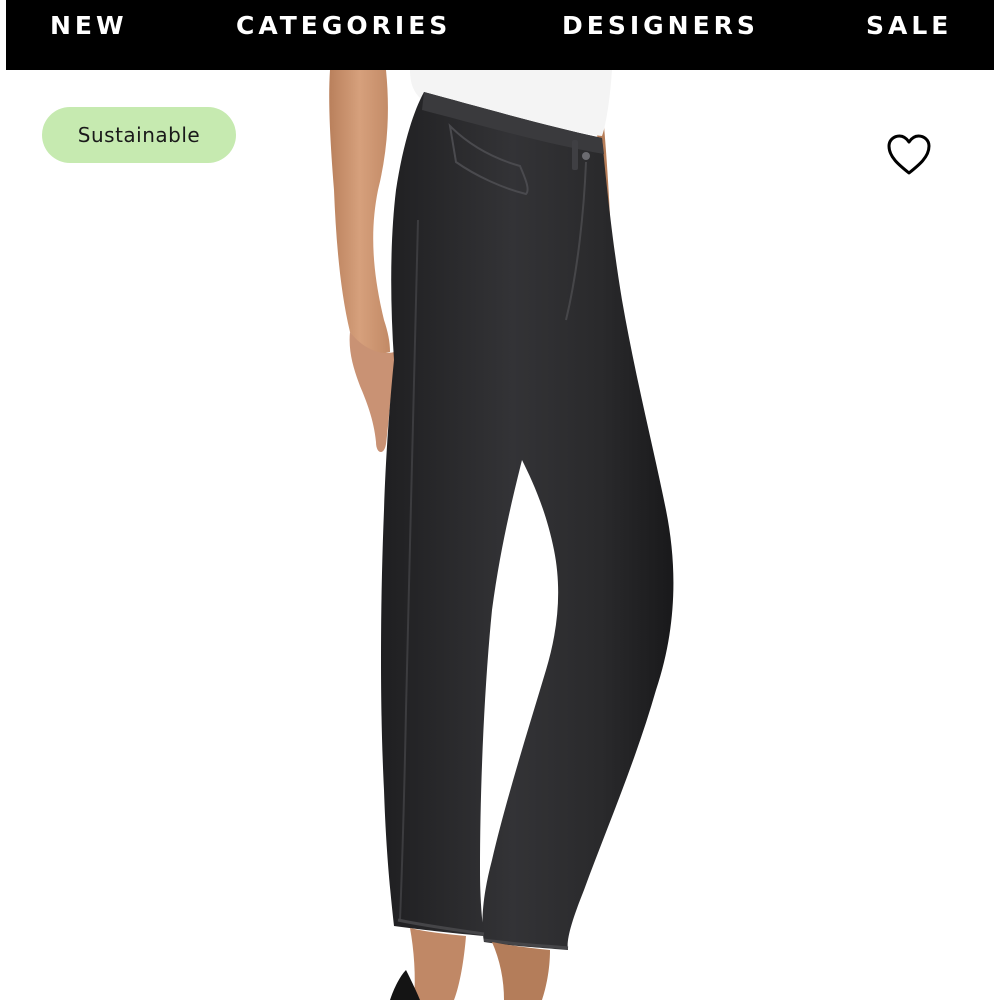  What do you see at coordinates (586, 156) in the screenshot?
I see `button` at bounding box center [586, 156].